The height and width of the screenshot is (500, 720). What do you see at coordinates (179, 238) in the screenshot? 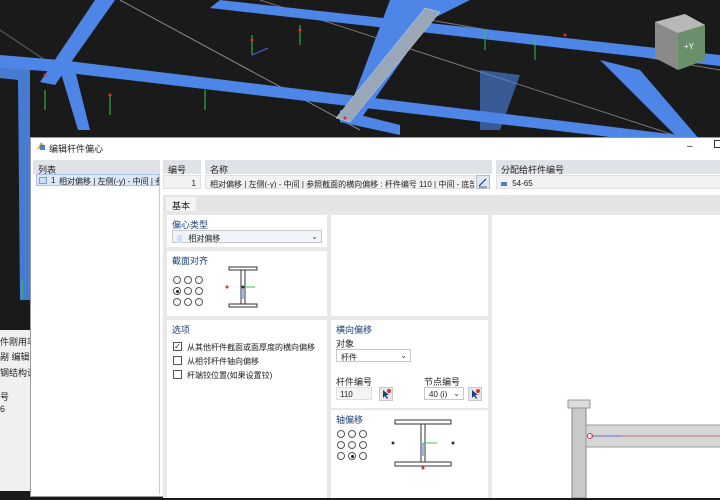
I see `eccentricity-type-swatch` at bounding box center [179, 238].